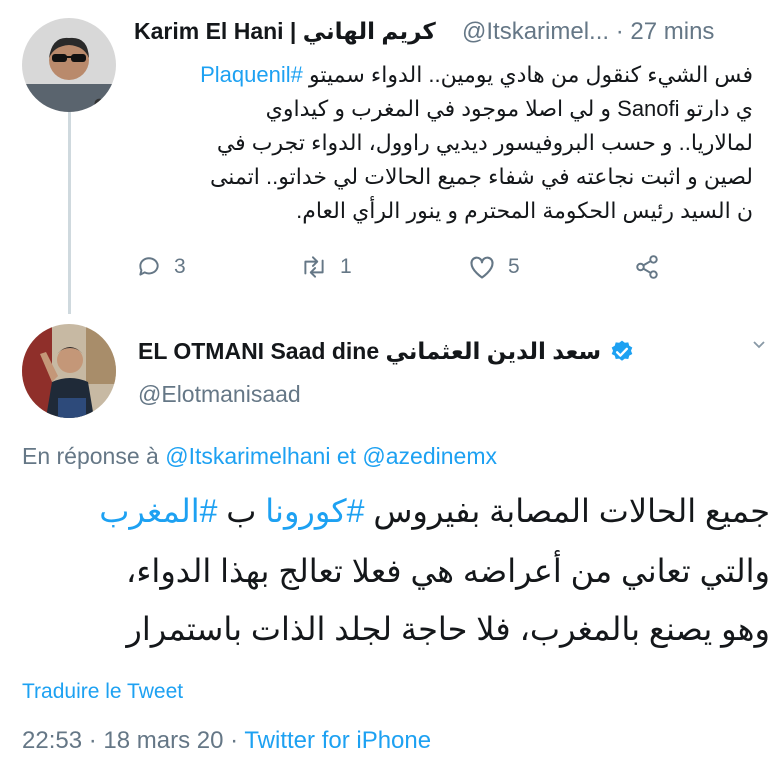 The height and width of the screenshot is (768, 768). I want to click on thread-connector-line, so click(69, 211).